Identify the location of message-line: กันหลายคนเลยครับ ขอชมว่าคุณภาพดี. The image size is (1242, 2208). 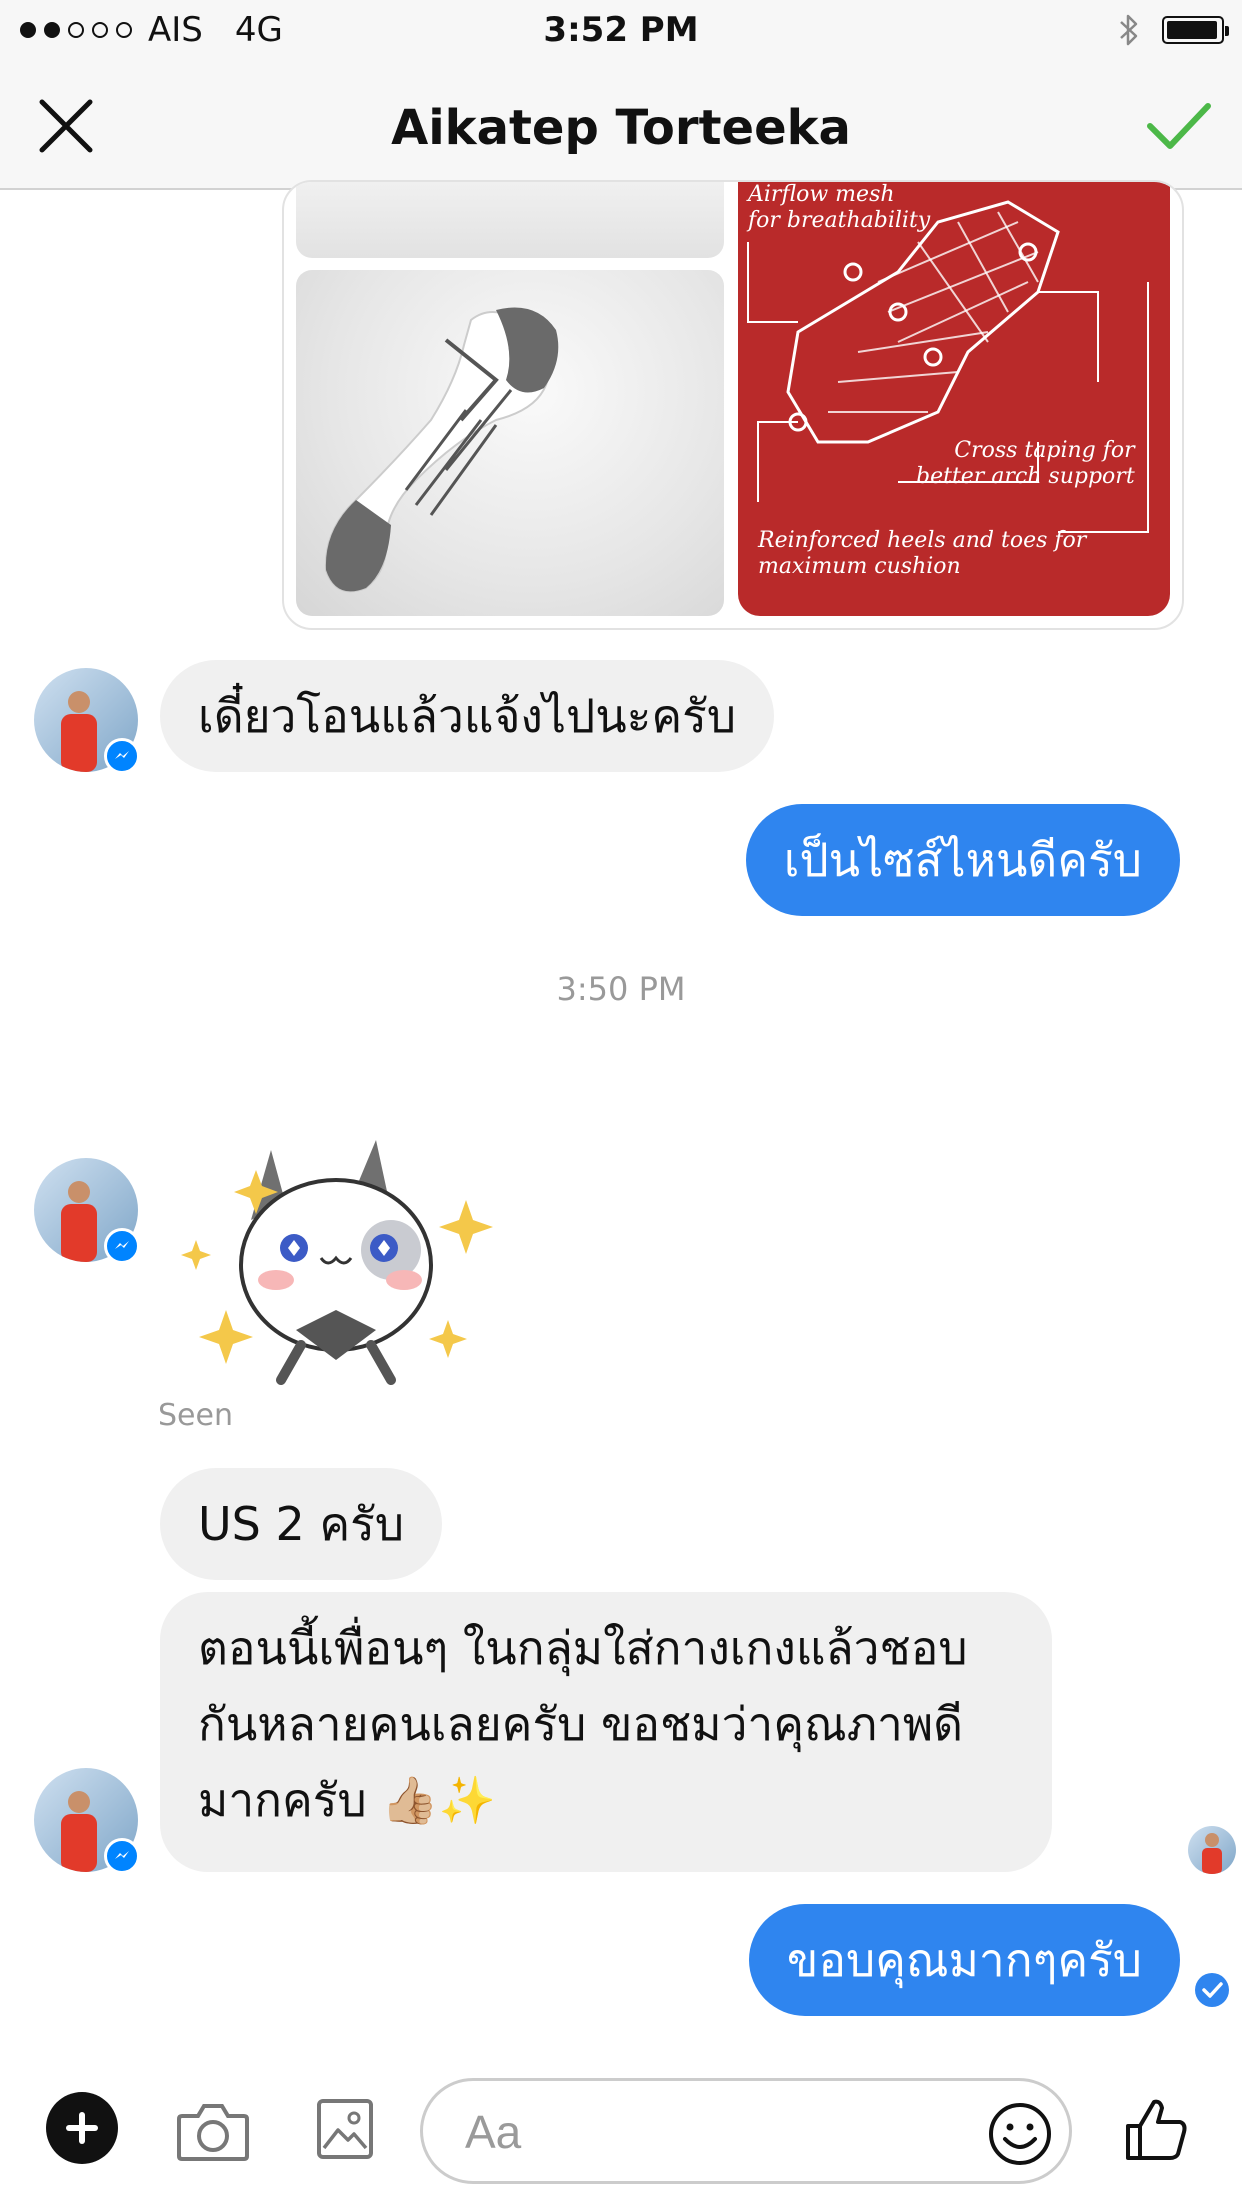
(581, 1724).